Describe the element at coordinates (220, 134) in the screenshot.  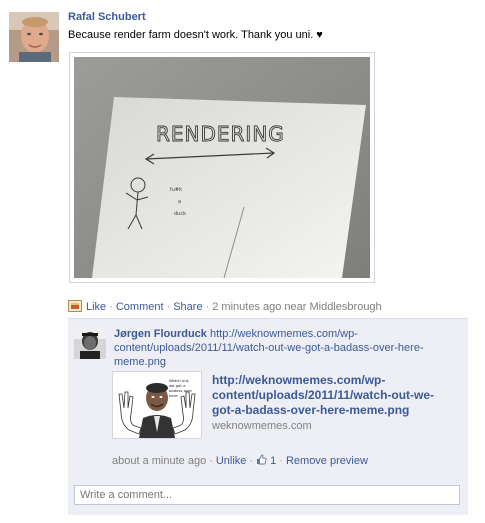
I see `photo-drawn-title: RENDERING` at that location.